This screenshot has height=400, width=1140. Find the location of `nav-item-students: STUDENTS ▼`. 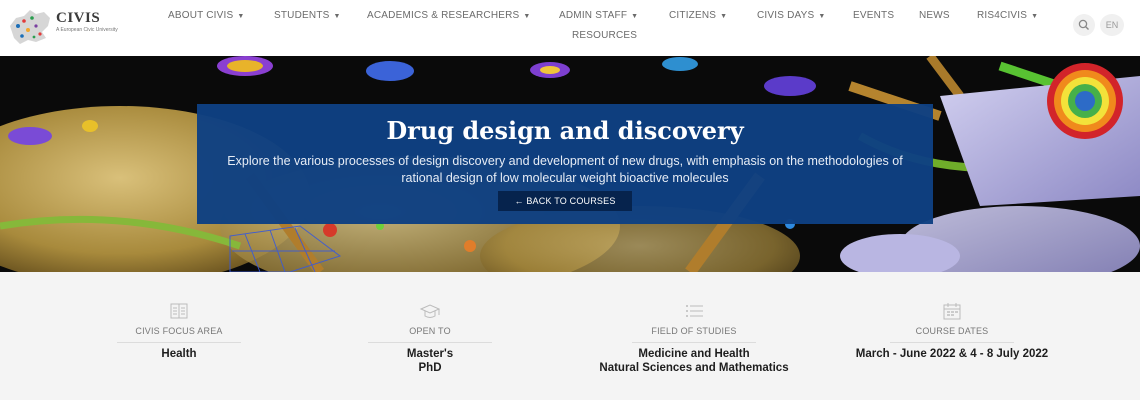

nav-item-students: STUDENTS ▼ is located at coordinates (307, 15).